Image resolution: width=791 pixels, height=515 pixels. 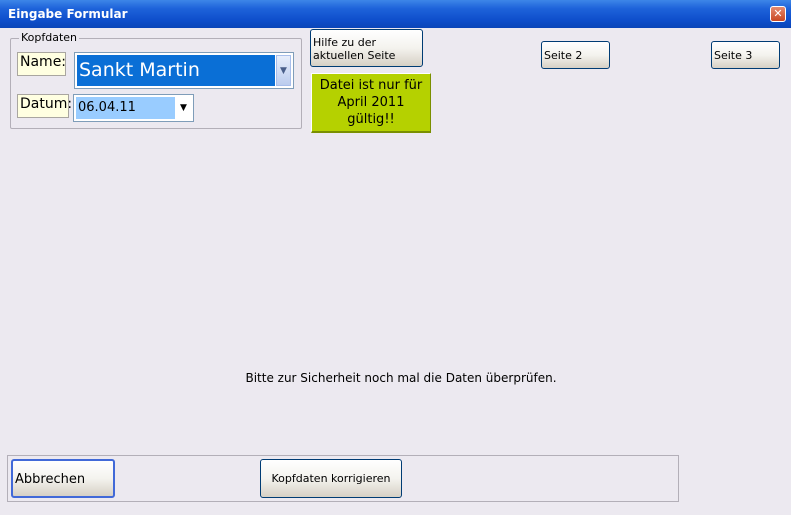 I want to click on datum-selected-value: 06.04.11, so click(x=125, y=108).